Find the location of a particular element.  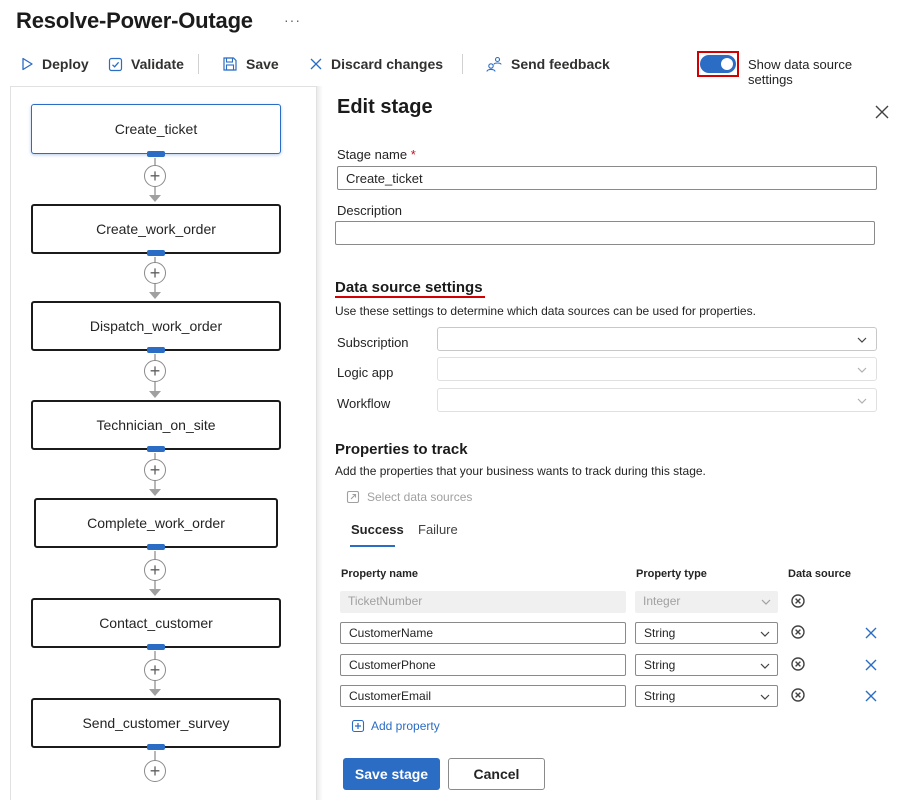

add-icon is located at coordinates (358, 726).